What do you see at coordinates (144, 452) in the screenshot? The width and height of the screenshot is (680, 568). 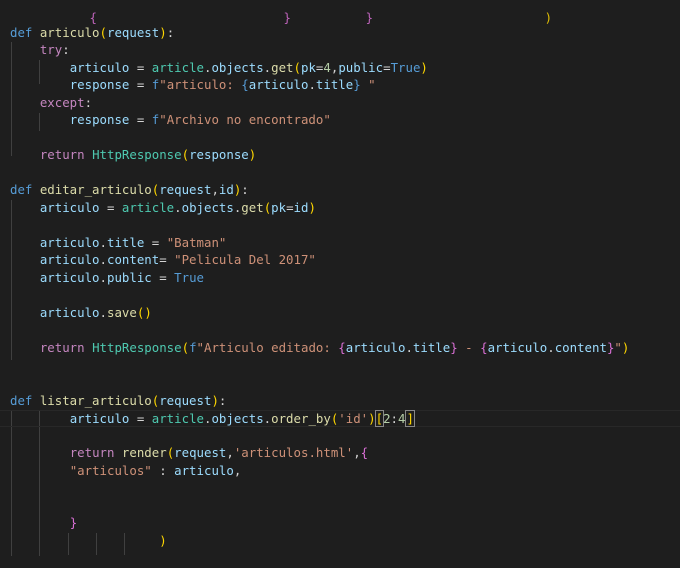 I see `code-token: render` at bounding box center [144, 452].